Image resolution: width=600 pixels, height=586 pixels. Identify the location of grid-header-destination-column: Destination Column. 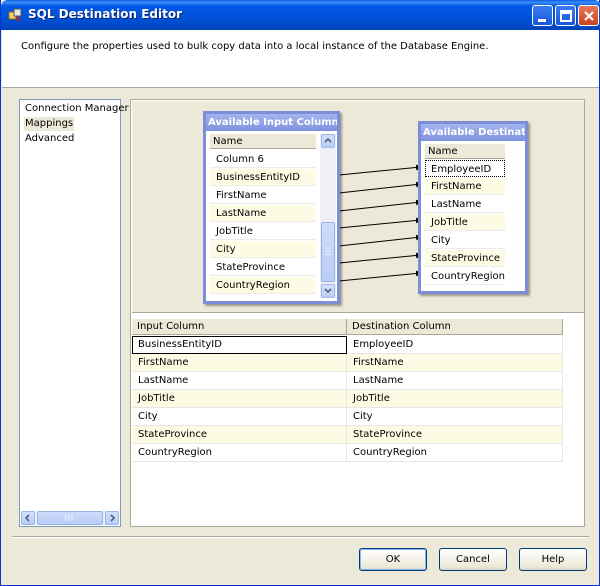
(455, 327).